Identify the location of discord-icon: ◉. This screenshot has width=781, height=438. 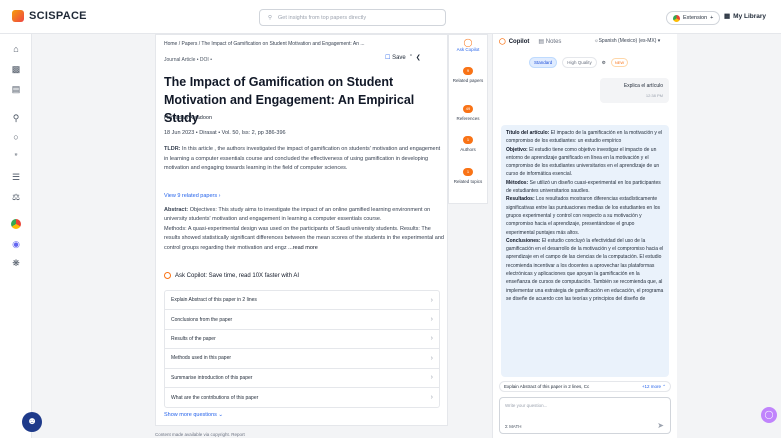
(16, 244).